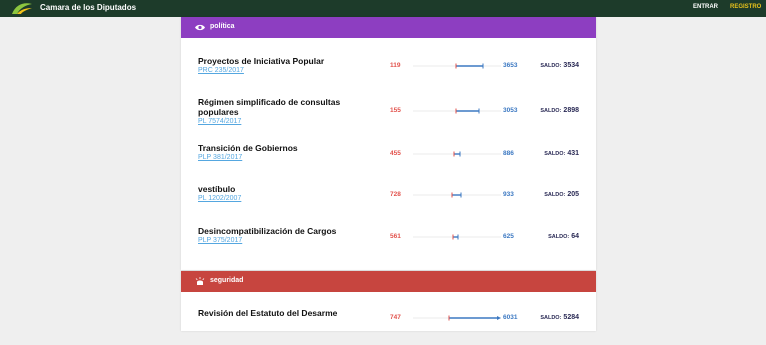  I want to click on bill-title: Desincompatibilización de Cargos, so click(267, 231).